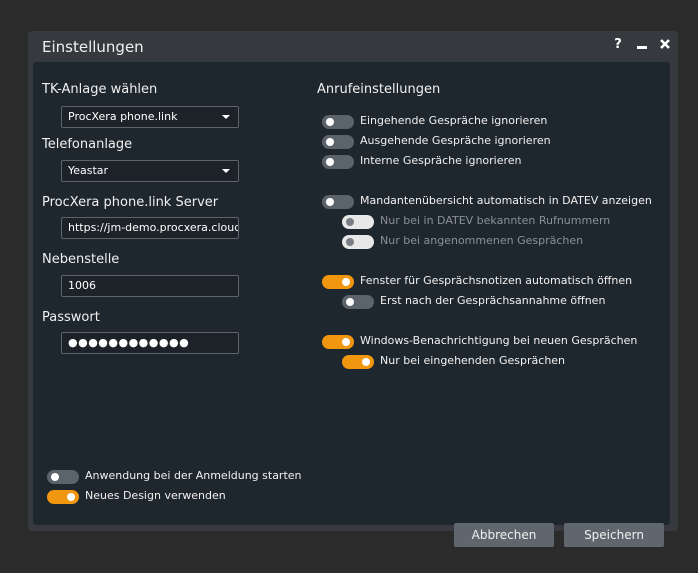 The image size is (698, 573). Describe the element at coordinates (150, 343) in the screenshot. I see `passwort-input: ●●●●●●●●●●●●` at that location.